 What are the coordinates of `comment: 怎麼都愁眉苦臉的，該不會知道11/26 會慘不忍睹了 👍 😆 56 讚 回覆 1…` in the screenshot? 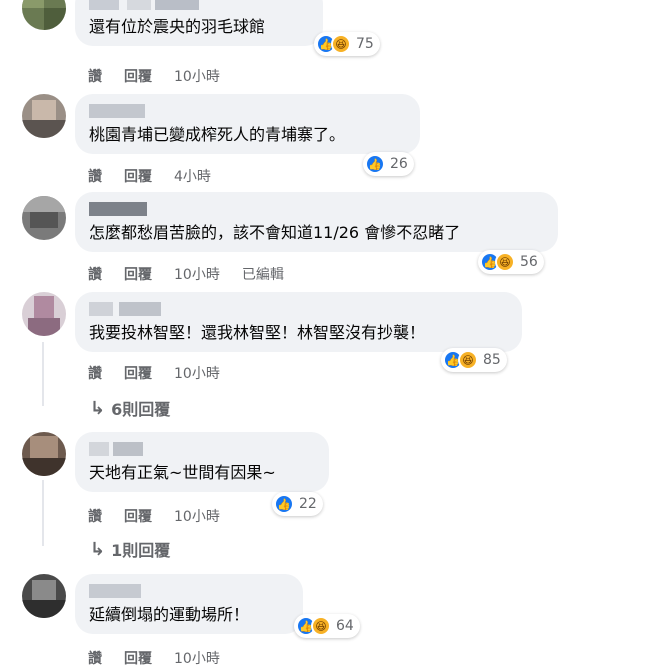 It's located at (328, 242).